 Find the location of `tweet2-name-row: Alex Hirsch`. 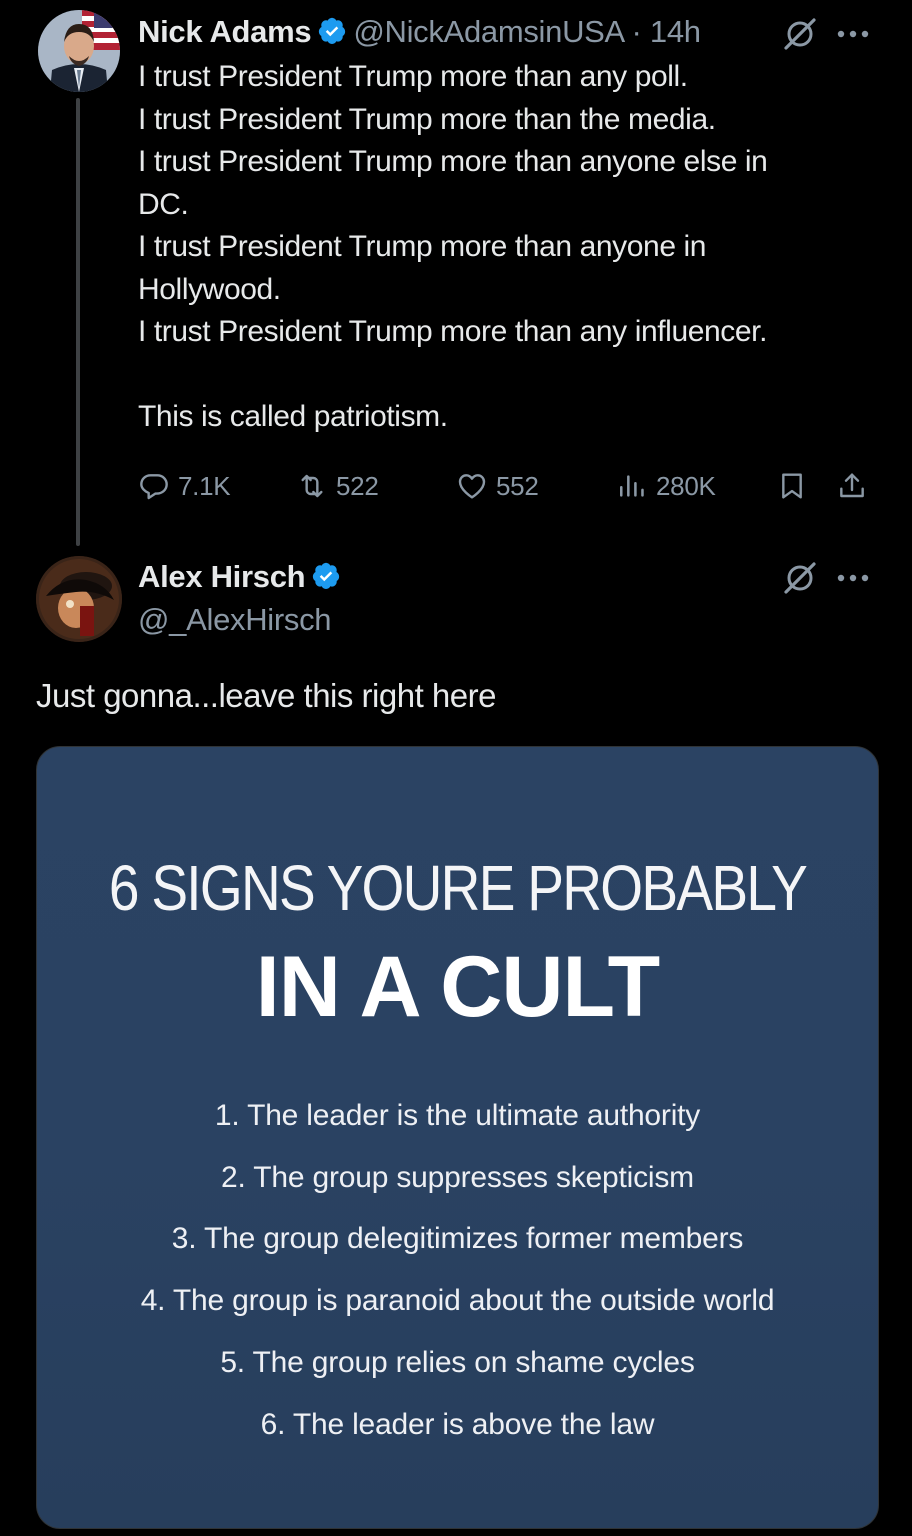

tweet2-name-row: Alex Hirsch is located at coordinates (239, 580).